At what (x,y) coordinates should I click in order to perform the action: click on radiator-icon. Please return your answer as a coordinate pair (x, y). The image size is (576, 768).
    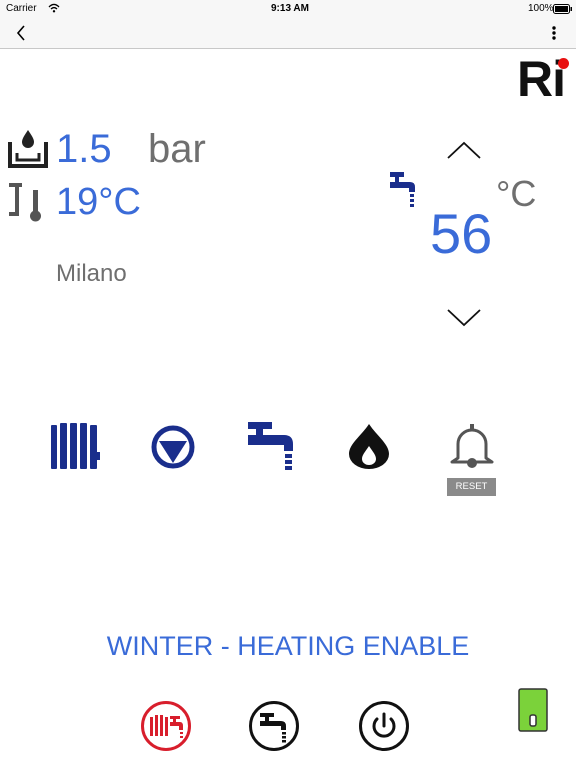
    Looking at the image, I should click on (75, 446).